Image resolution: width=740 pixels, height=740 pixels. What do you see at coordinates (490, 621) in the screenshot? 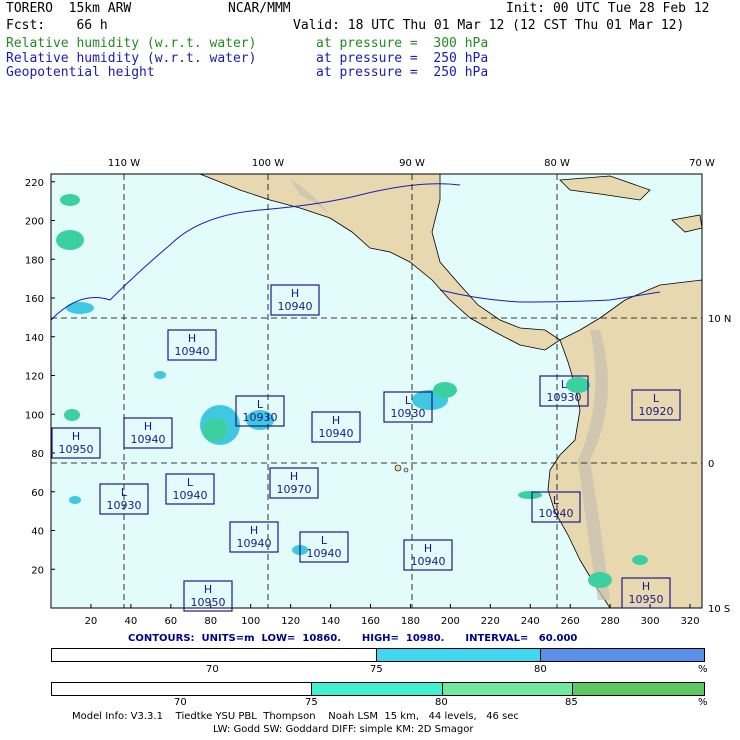
I see `x-tick-label: 220` at bounding box center [490, 621].